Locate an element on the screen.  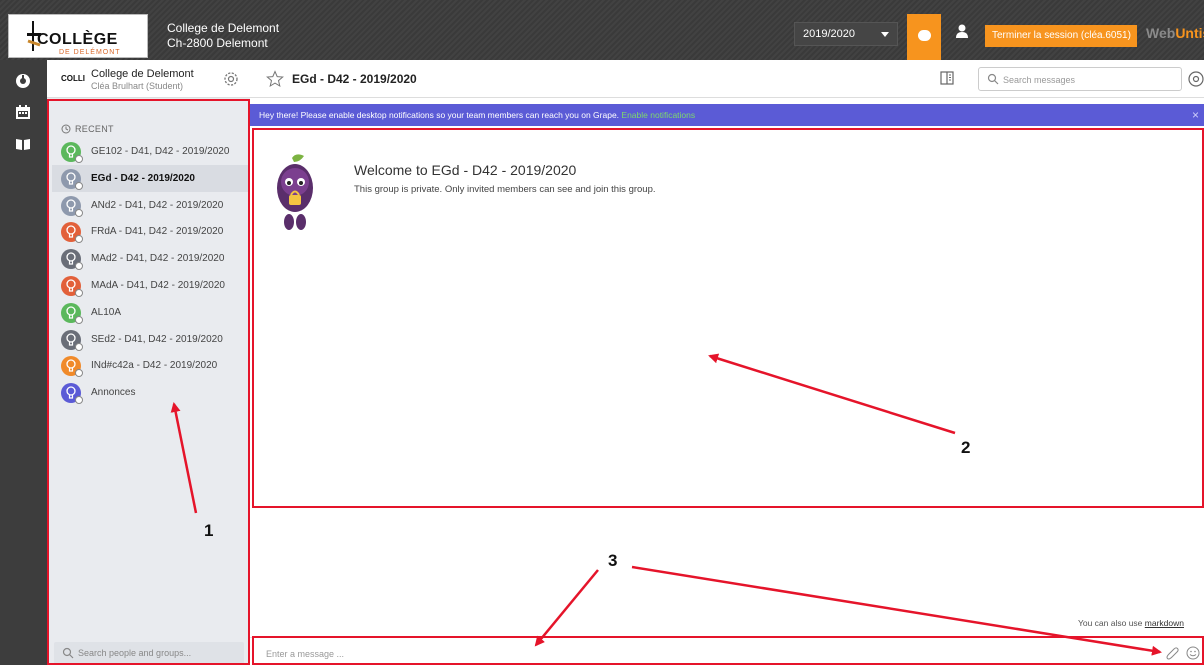
messenger-tab is located at coordinates (924, 37).